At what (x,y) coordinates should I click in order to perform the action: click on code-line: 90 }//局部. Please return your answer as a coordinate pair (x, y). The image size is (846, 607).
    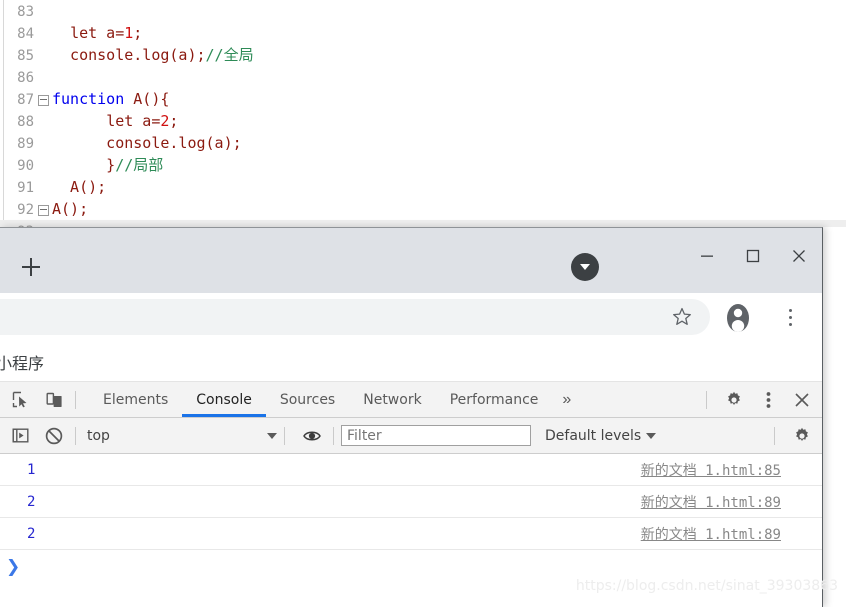
    Looking at the image, I should click on (423, 165).